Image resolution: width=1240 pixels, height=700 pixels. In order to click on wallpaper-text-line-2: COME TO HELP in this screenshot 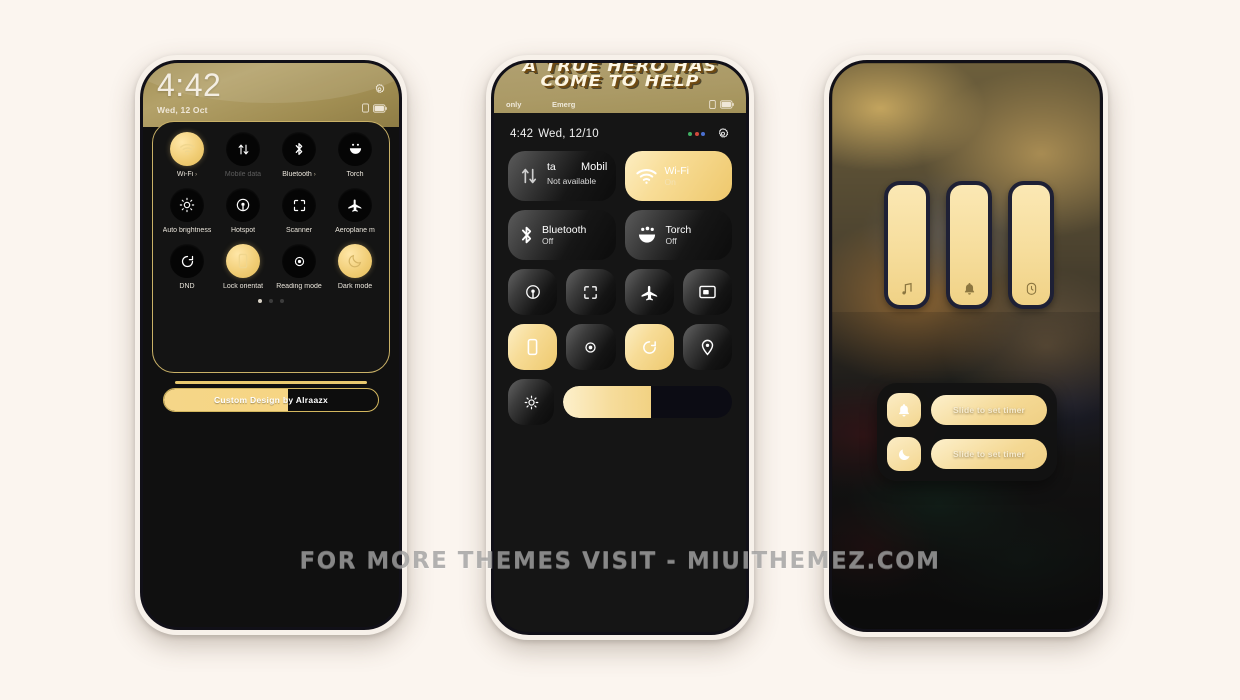, I will do `click(620, 81)`.